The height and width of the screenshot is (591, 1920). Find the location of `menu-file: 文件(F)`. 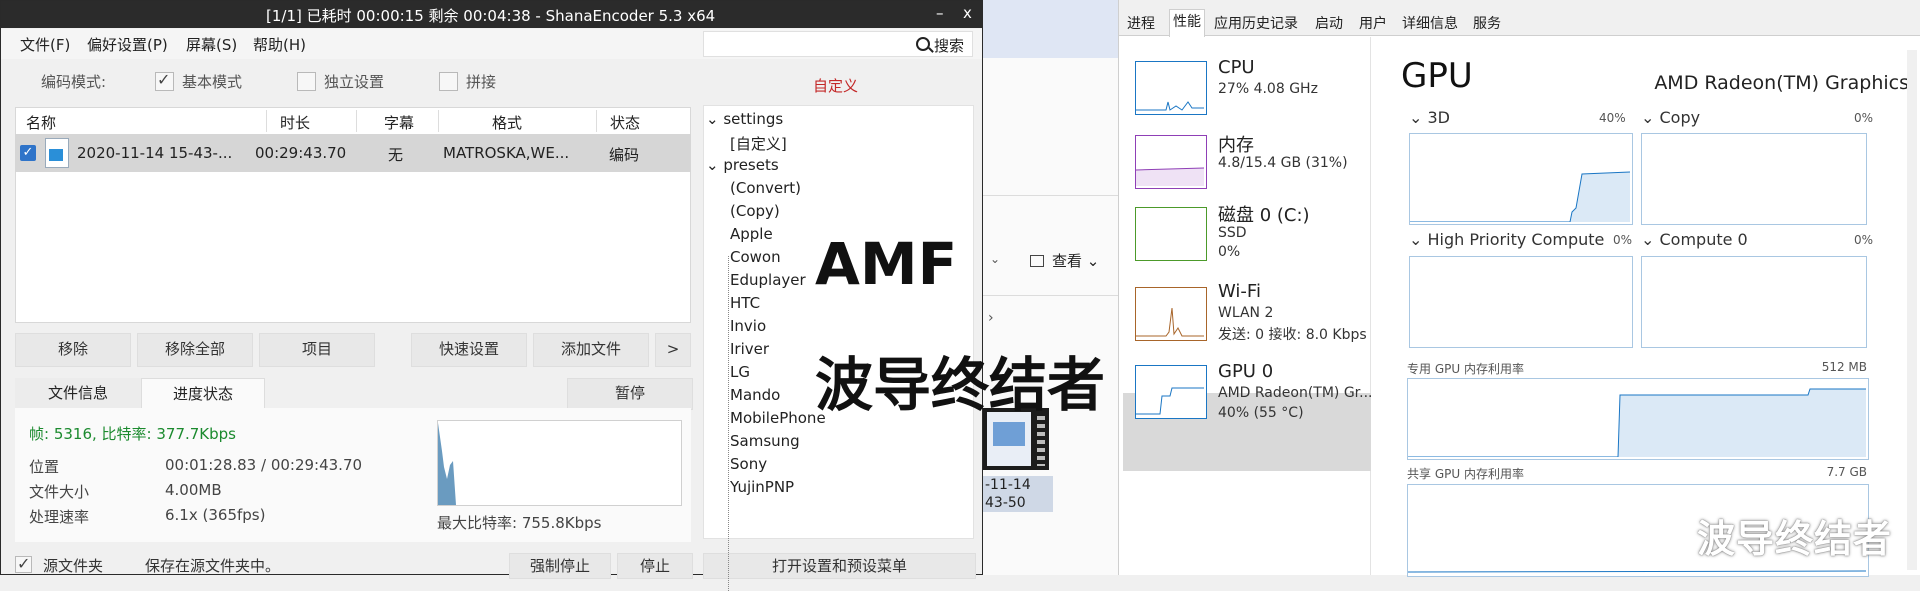

menu-file: 文件(F) is located at coordinates (45, 44).